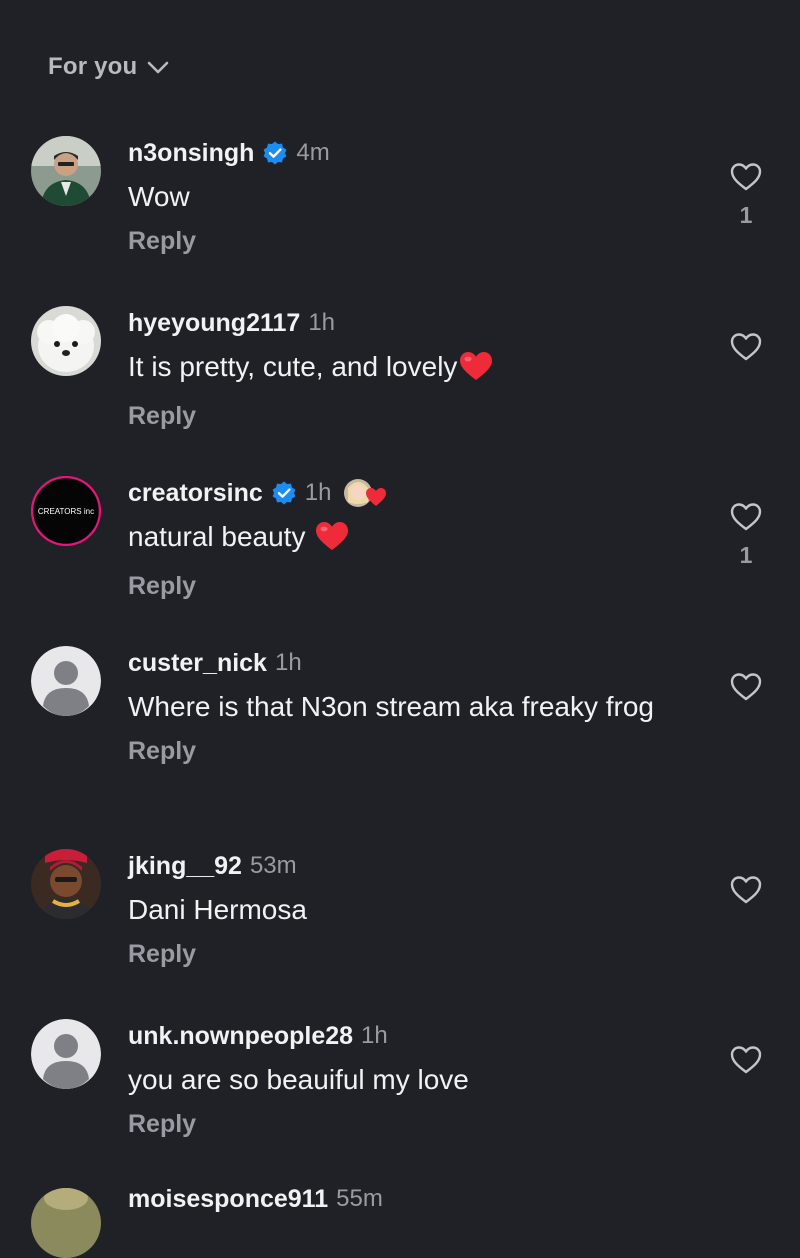  Describe the element at coordinates (293, 366) in the screenshot. I see `comment-text: It is pretty, cute, and lovely` at that location.